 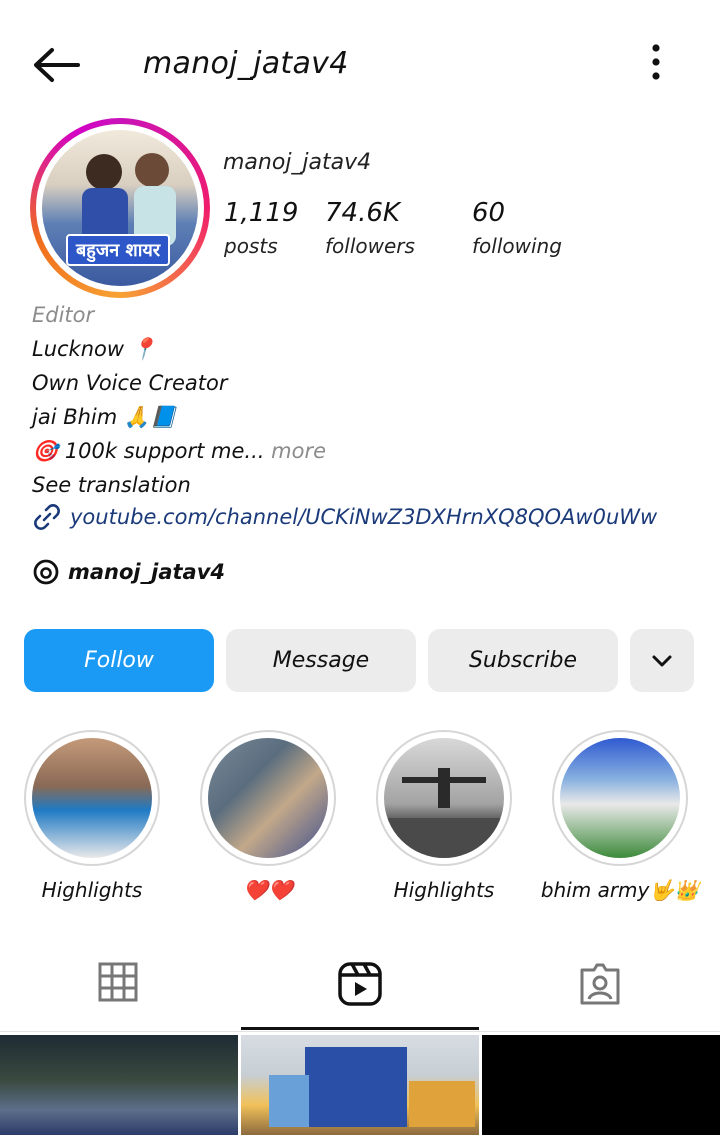 What do you see at coordinates (298, 451) in the screenshot?
I see `more-link: more` at bounding box center [298, 451].